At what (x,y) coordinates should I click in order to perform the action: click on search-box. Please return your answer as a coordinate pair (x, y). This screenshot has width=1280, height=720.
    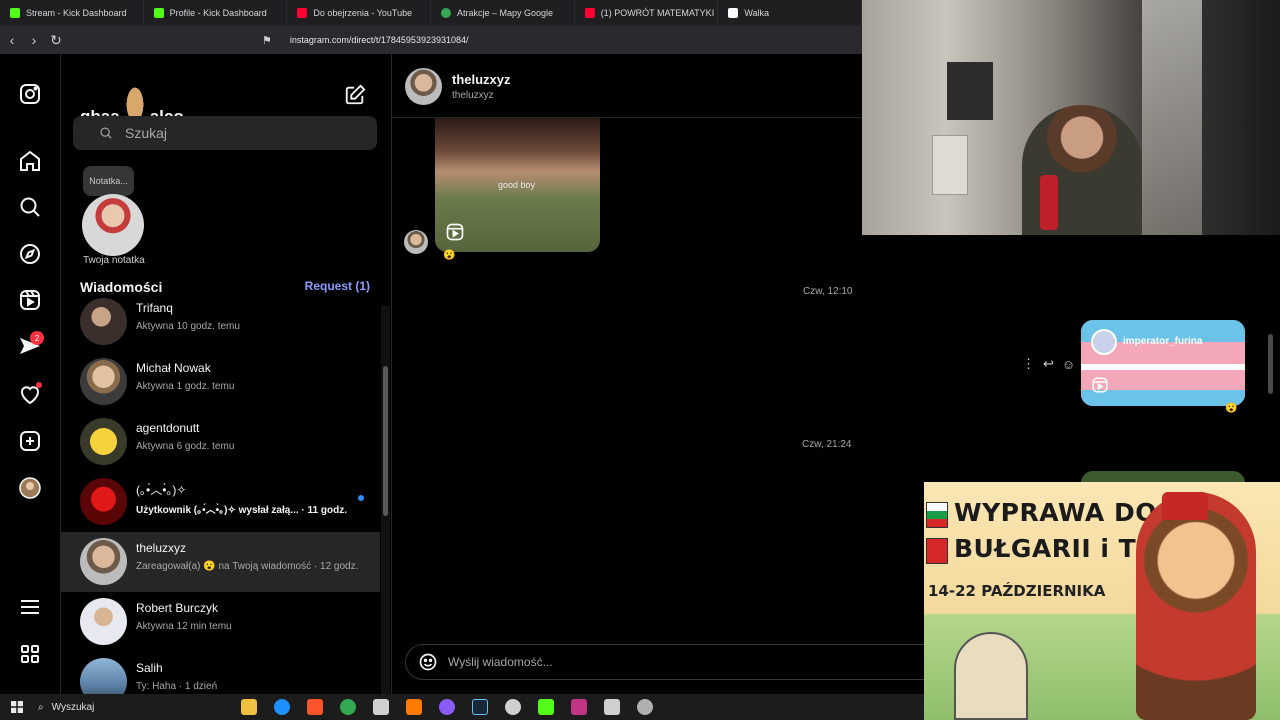
    Looking at the image, I should click on (225, 133).